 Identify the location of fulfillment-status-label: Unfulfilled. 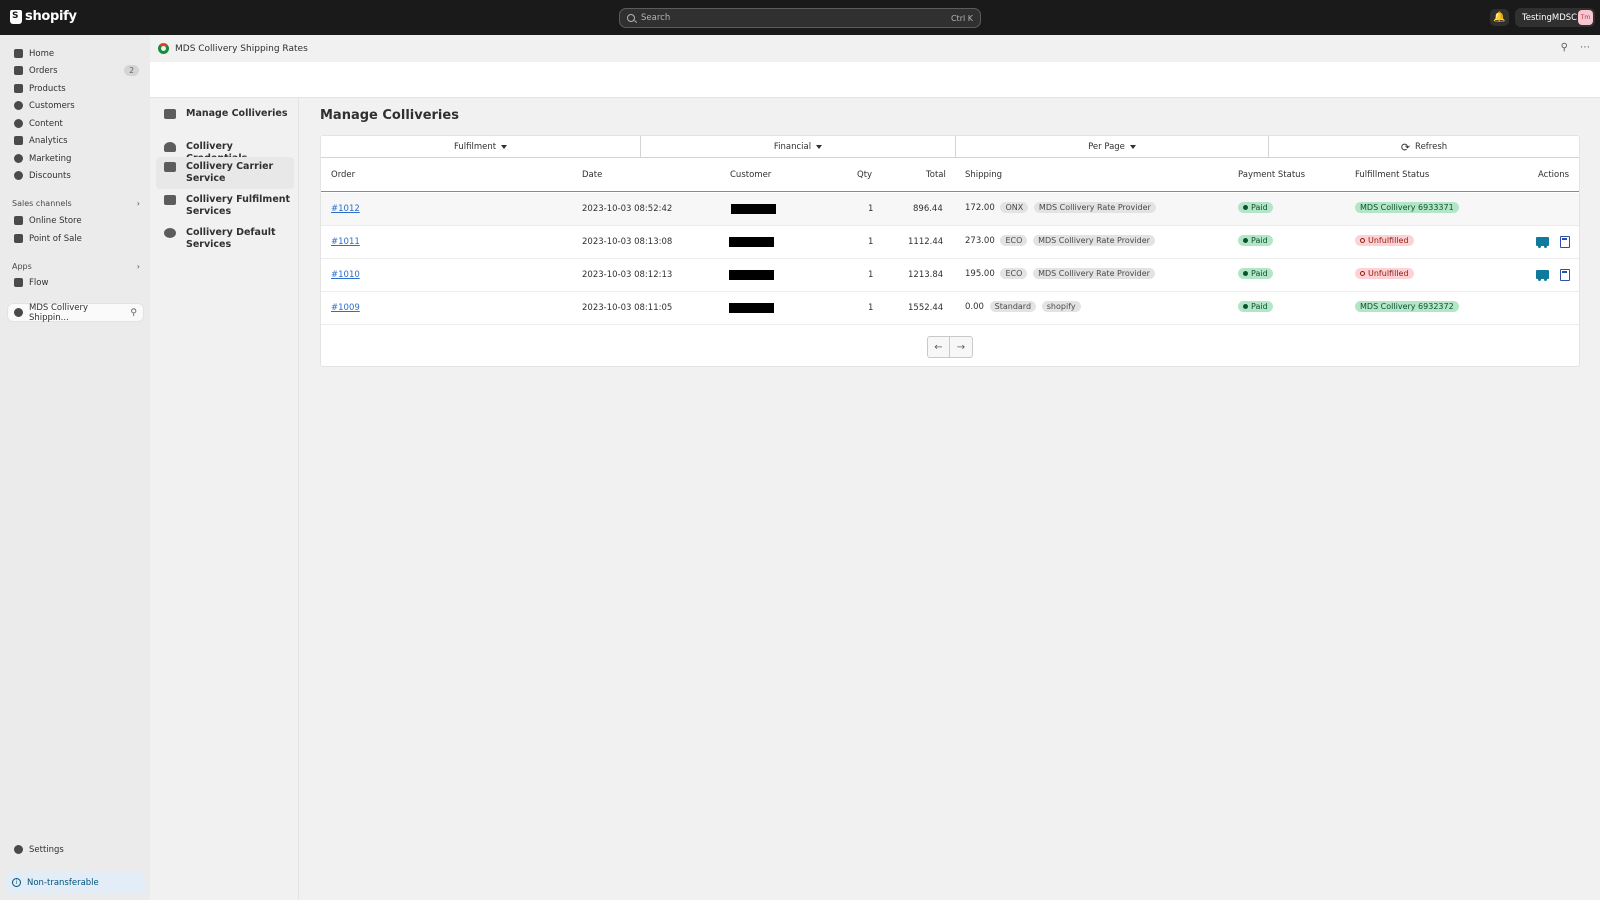
(1388, 240).